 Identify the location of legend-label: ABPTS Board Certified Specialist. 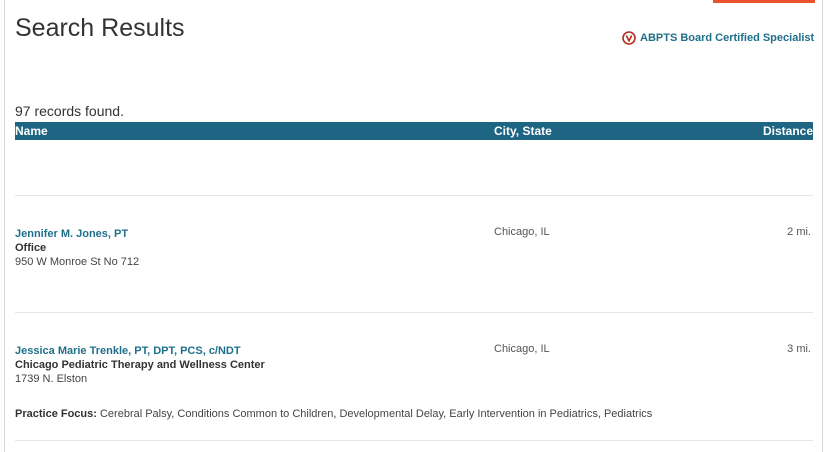
(727, 38).